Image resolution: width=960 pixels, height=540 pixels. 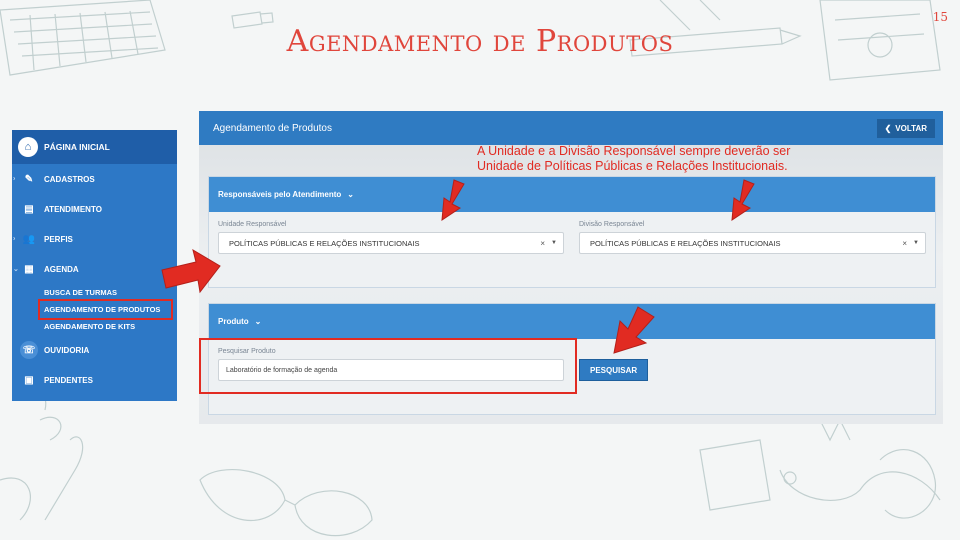 What do you see at coordinates (252, 224) in the screenshot?
I see `unidade-label: Unidade Responsável` at bounding box center [252, 224].